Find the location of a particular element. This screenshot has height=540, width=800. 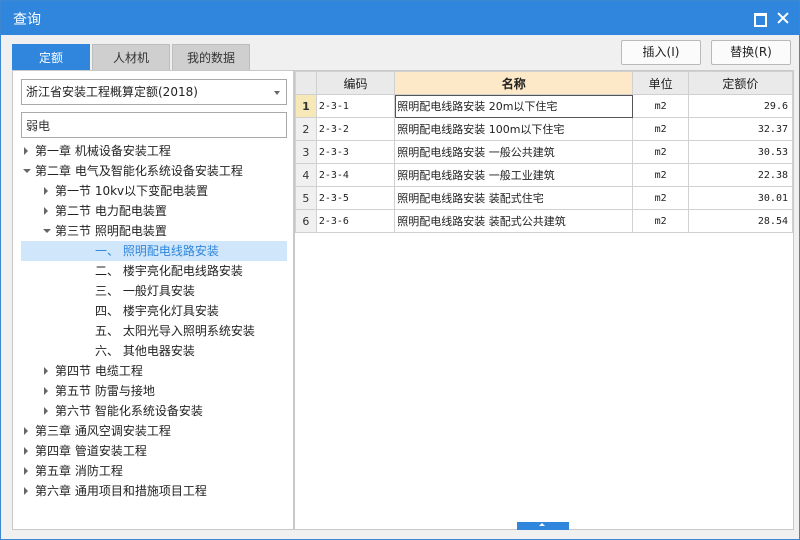

tree-node-label: 第一节 10kv以下变配电装置 is located at coordinates (132, 191).